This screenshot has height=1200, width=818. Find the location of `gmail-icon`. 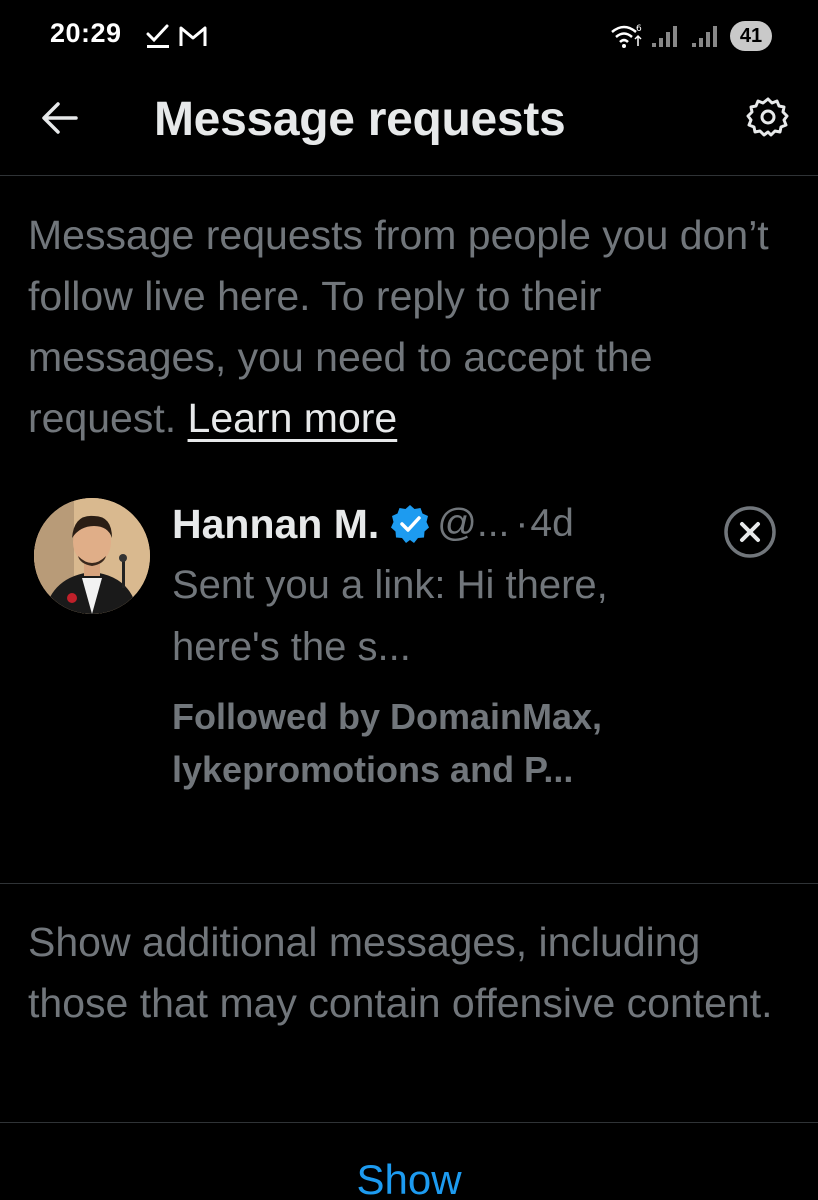

gmail-icon is located at coordinates (193, 36).